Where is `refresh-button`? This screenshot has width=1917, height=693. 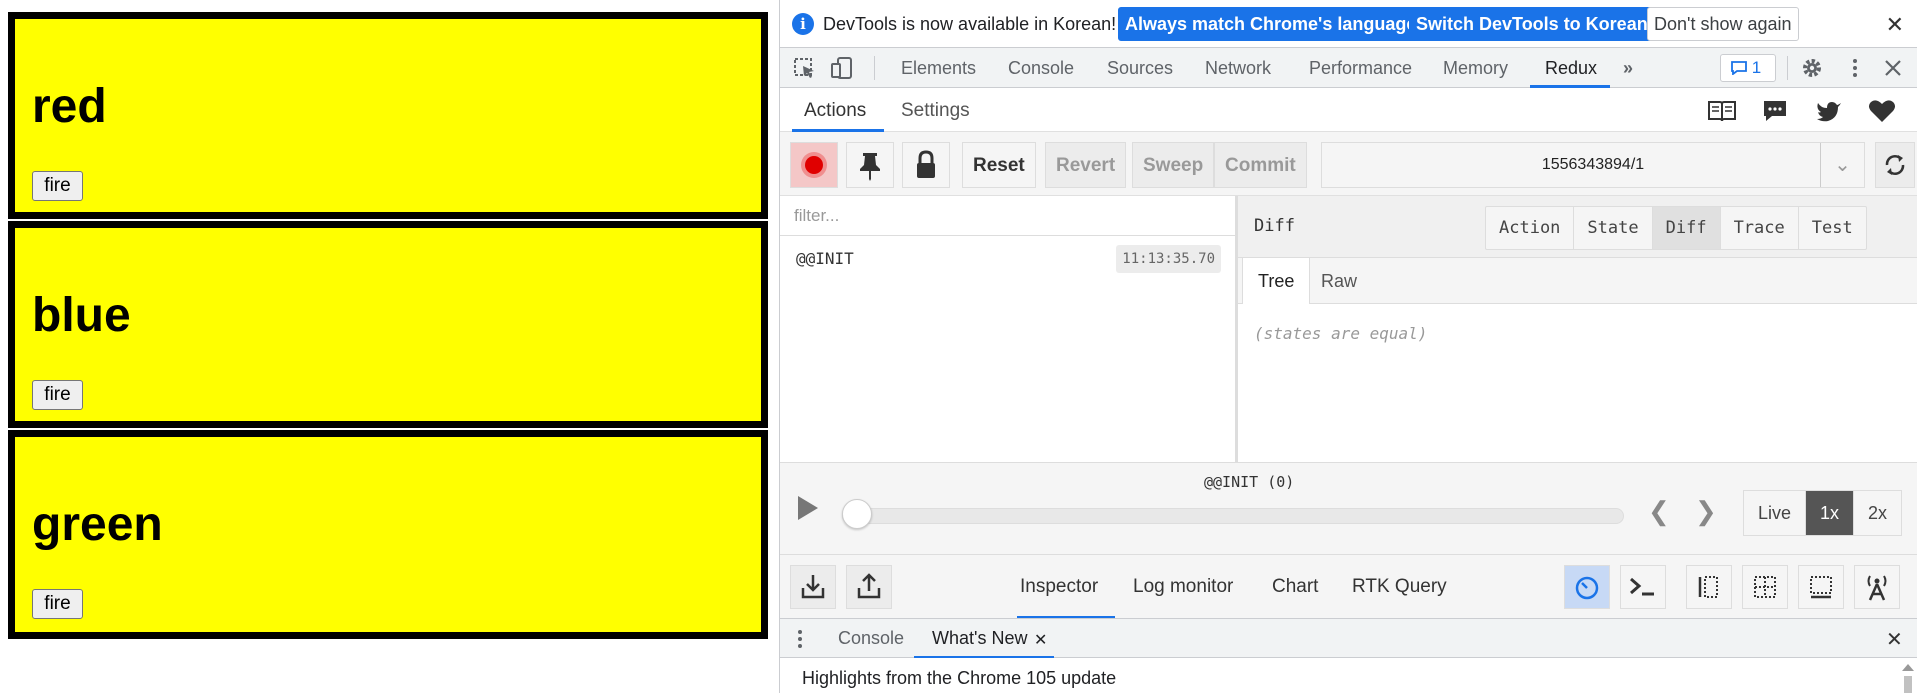 refresh-button is located at coordinates (1895, 165).